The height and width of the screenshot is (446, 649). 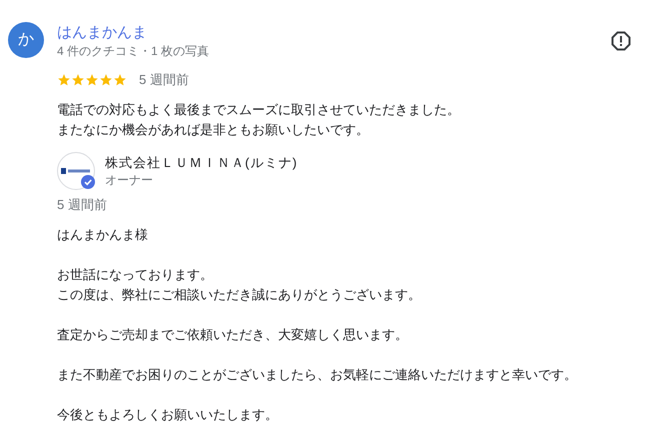 I want to click on text-line: また不動産でお困りのことがございましたら、お気軽にご連絡いただけますと幸いです。, so click(x=317, y=375).